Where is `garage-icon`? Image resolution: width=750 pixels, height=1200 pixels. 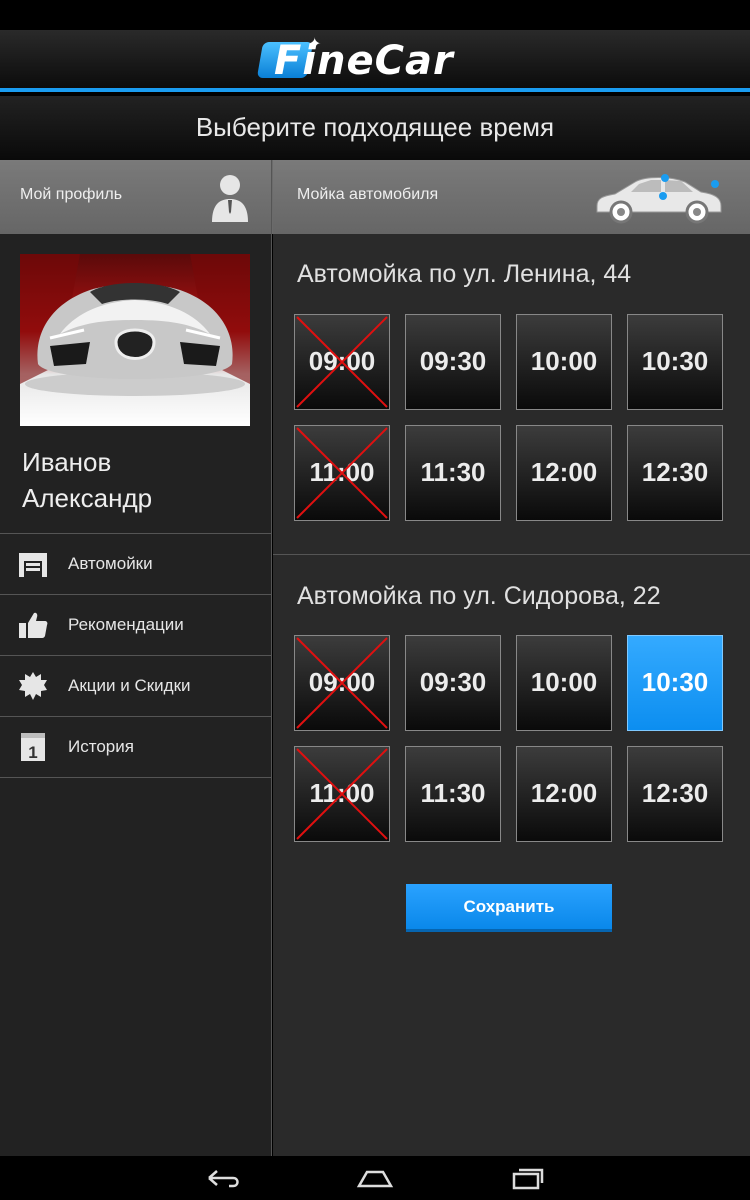
garage-icon is located at coordinates (33, 565).